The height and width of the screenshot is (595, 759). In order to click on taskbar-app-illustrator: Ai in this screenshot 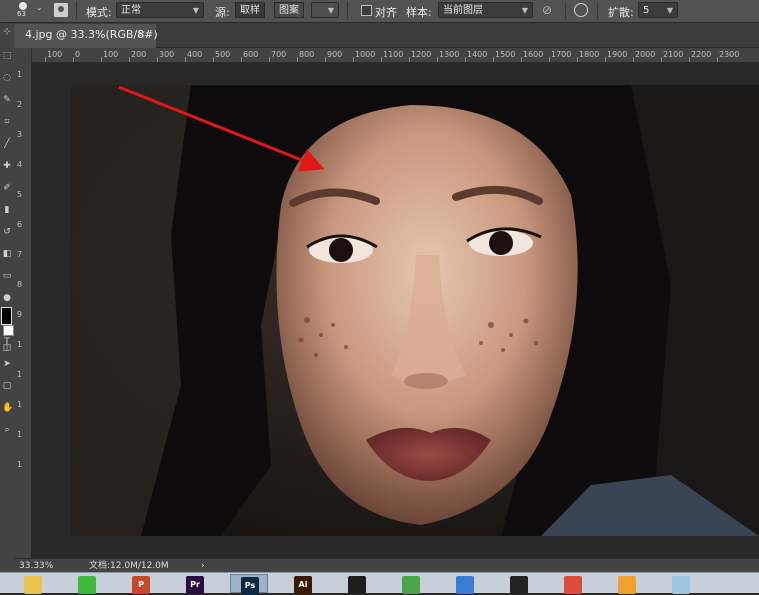, I will do `click(303, 584)`.